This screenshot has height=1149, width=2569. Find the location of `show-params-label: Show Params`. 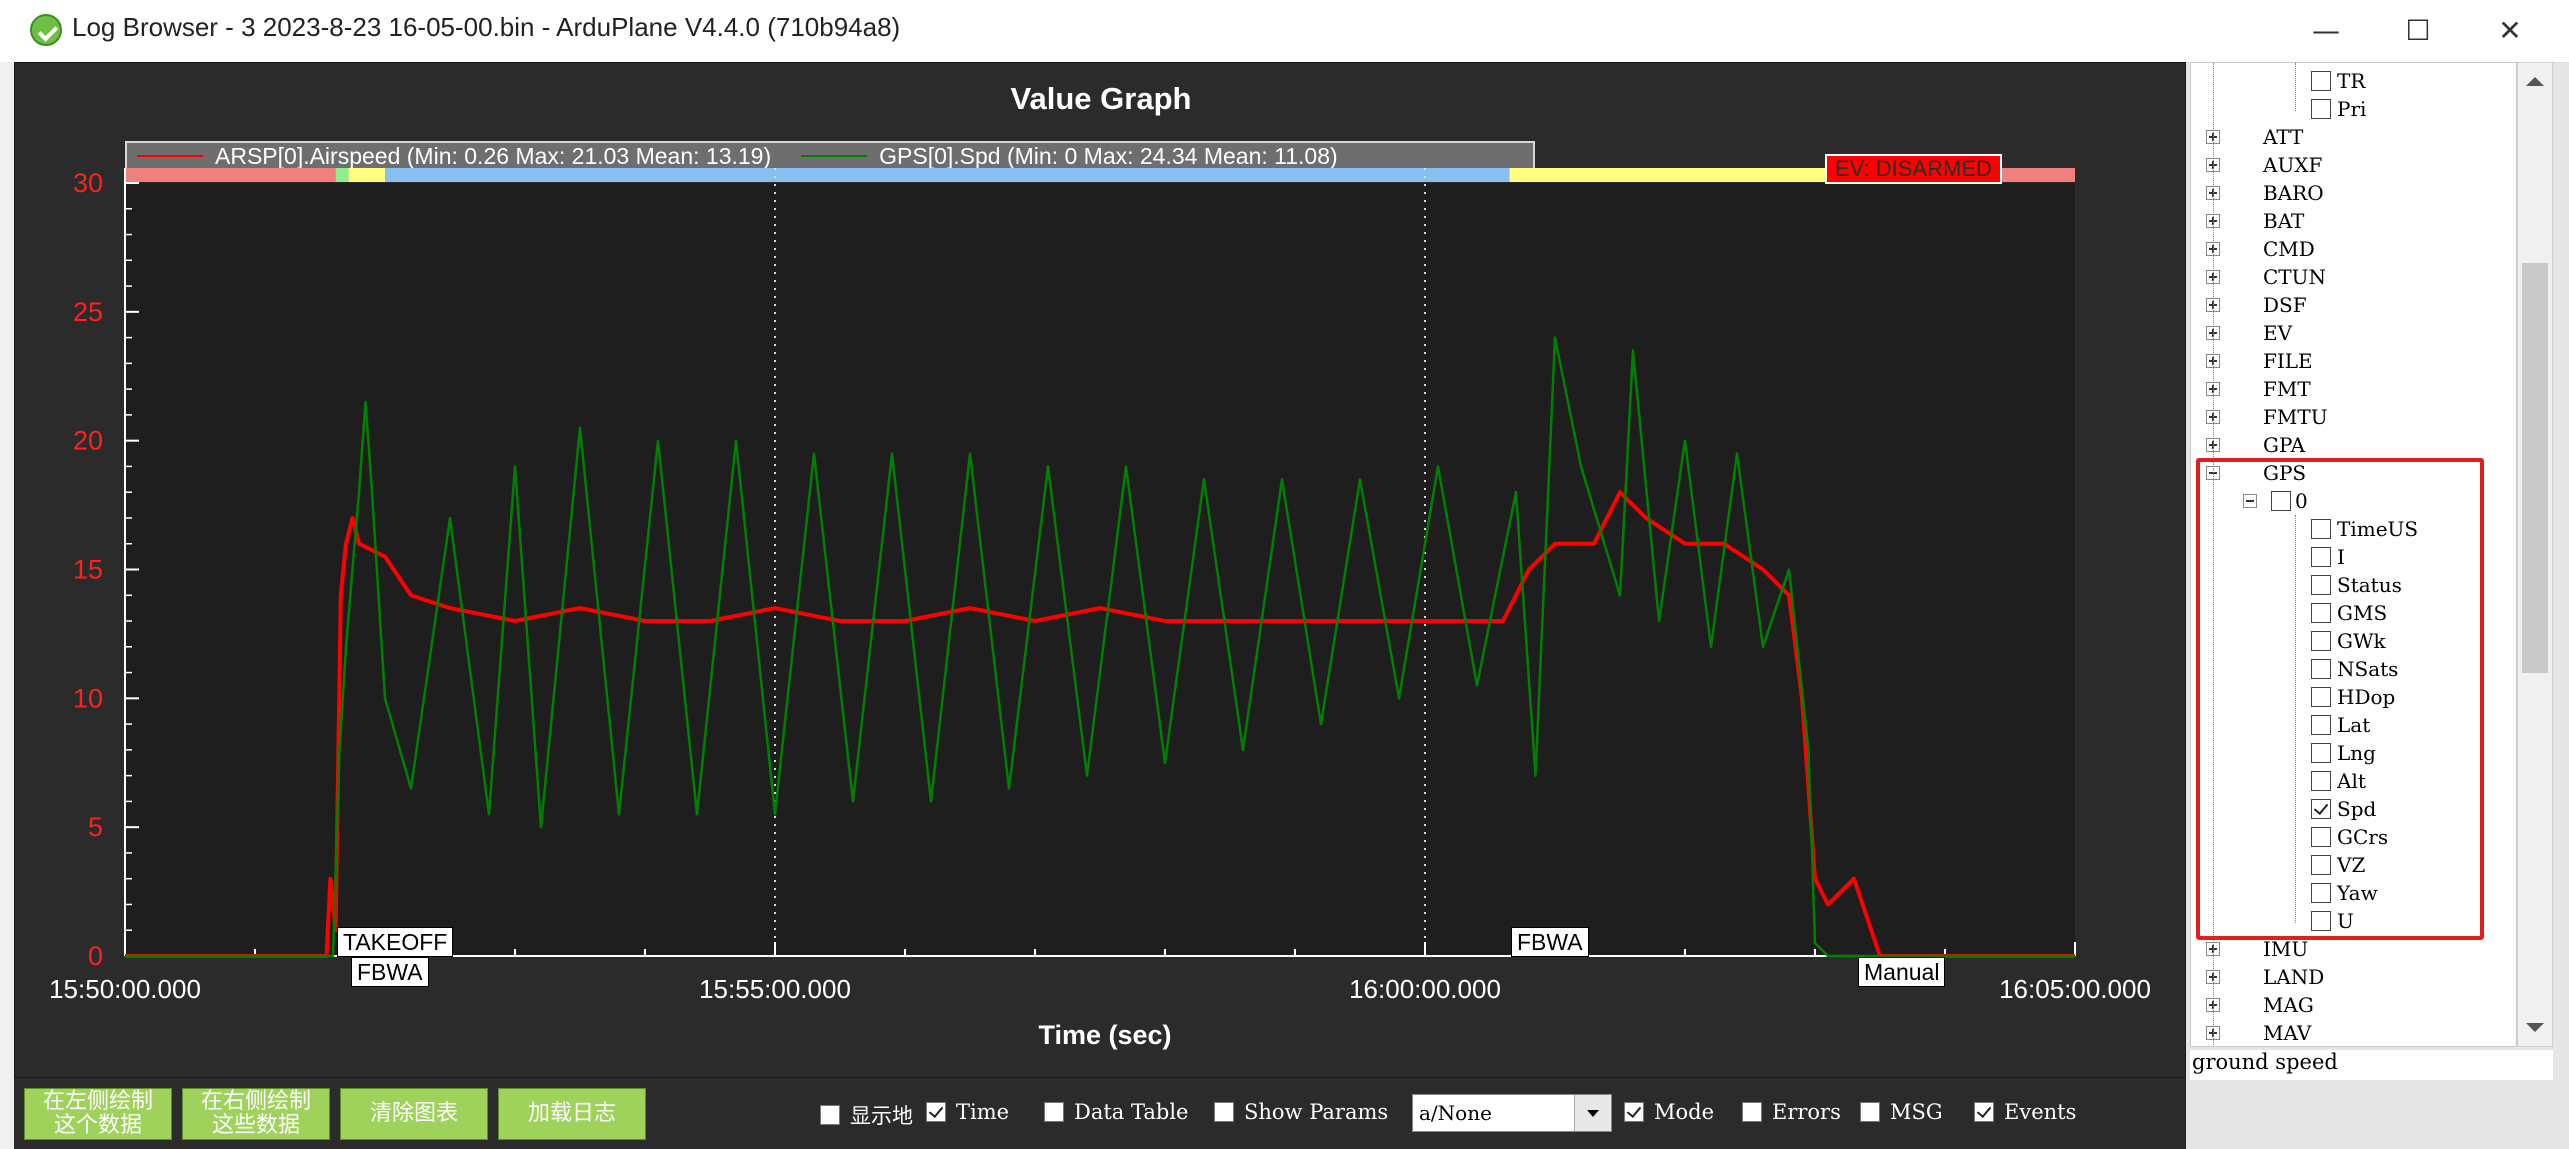

show-params-label: Show Params is located at coordinates (1316, 1112).